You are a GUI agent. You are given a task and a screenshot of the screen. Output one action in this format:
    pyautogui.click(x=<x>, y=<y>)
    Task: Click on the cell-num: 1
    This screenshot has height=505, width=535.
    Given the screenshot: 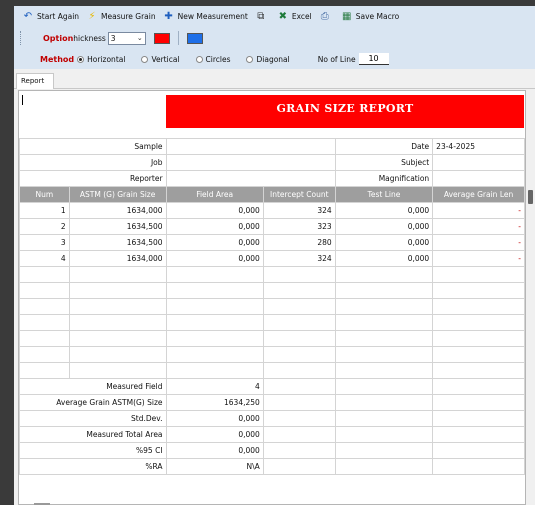 What is the action you would take?
    pyautogui.click(x=44, y=210)
    